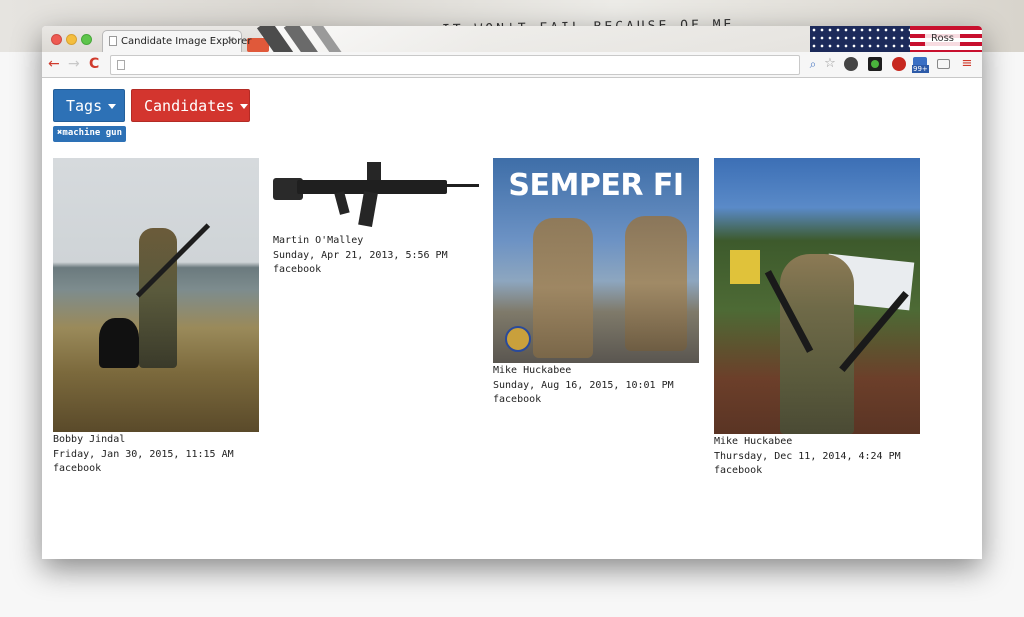 This screenshot has width=1024, height=617. Describe the element at coordinates (512, 39) in the screenshot. I see `tab-strip: Candidate Image Explorer × Ross` at that location.